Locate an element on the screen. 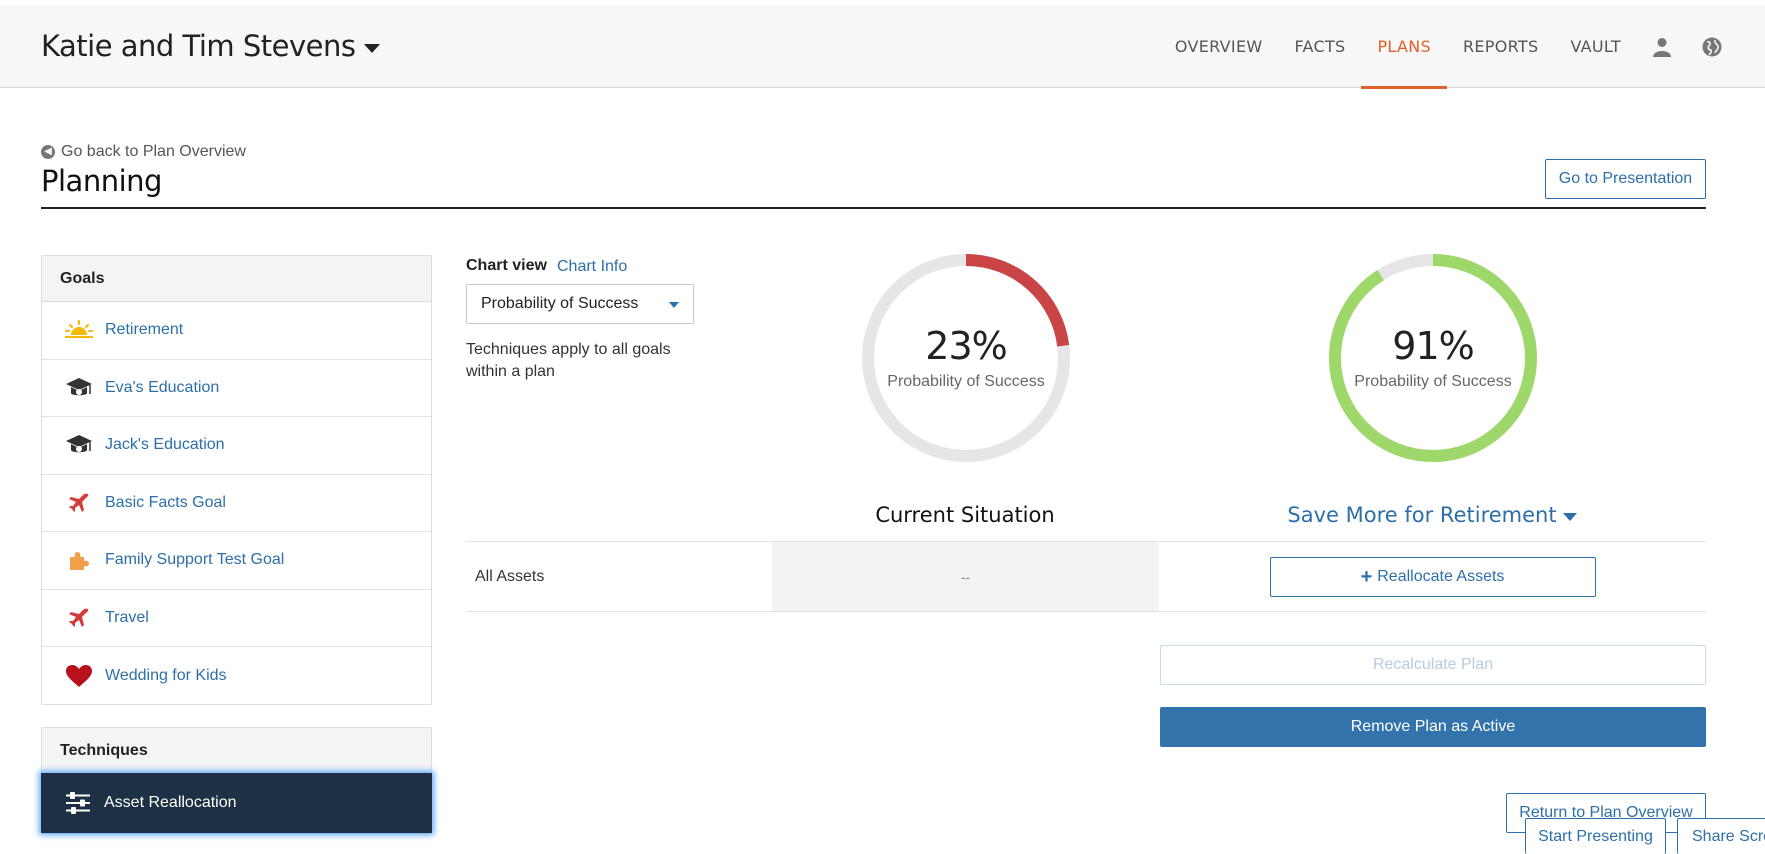 The width and height of the screenshot is (1765, 854). sunset-icon is located at coordinates (79, 330).